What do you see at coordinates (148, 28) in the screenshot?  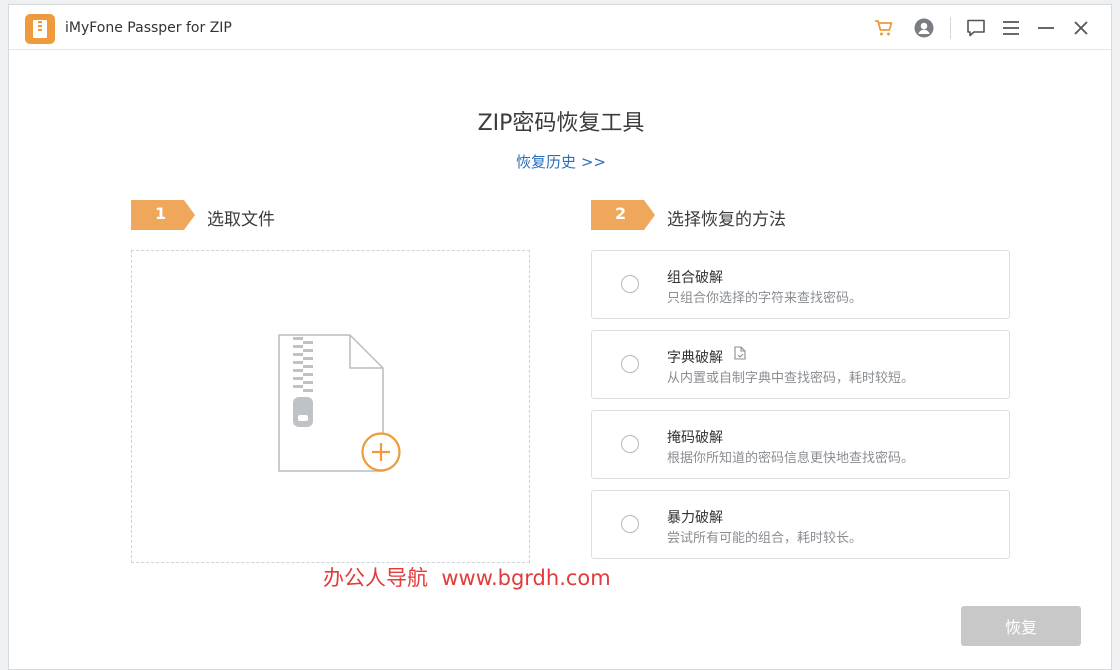 I see `app-title: iMyFone Passper for ZIP` at bounding box center [148, 28].